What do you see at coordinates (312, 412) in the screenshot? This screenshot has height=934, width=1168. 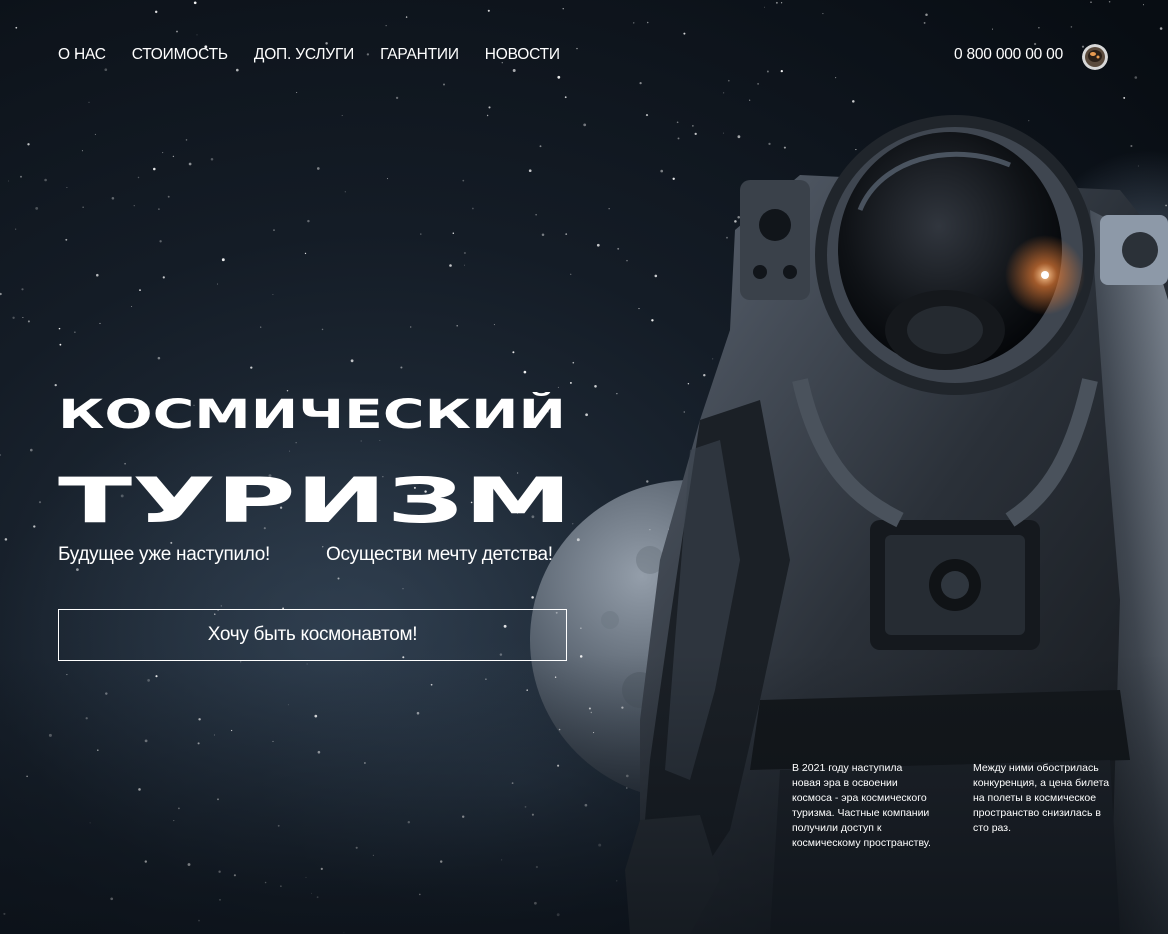 I see `svg-text: КОСМИЧЕСКИЙ` at bounding box center [312, 412].